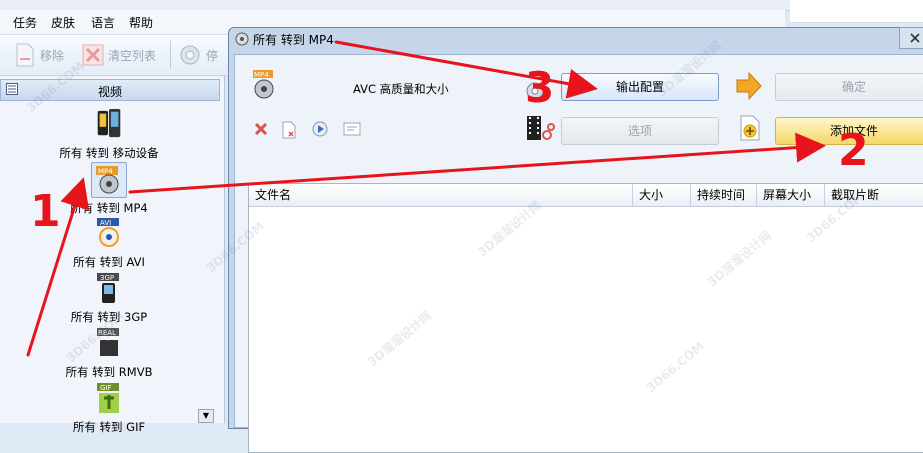 The width and height of the screenshot is (923, 453). What do you see at coordinates (662, 195) in the screenshot?
I see `column-size: 大小` at bounding box center [662, 195].